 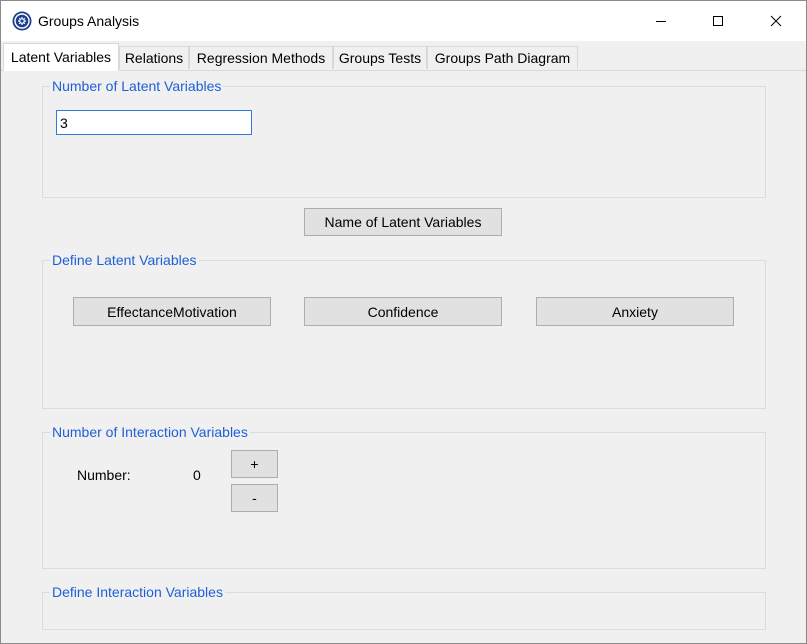 What do you see at coordinates (254, 498) in the screenshot?
I see `decrement-interaction-button: -` at bounding box center [254, 498].